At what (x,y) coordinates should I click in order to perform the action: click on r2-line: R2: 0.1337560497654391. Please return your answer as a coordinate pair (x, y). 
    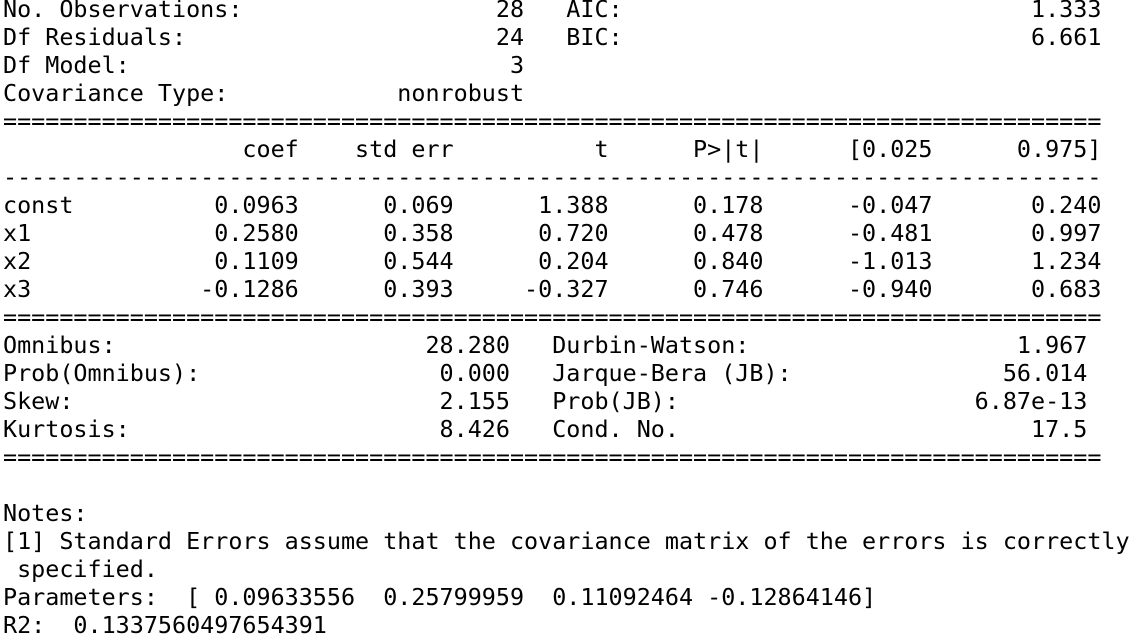
    Looking at the image, I should click on (165, 625).